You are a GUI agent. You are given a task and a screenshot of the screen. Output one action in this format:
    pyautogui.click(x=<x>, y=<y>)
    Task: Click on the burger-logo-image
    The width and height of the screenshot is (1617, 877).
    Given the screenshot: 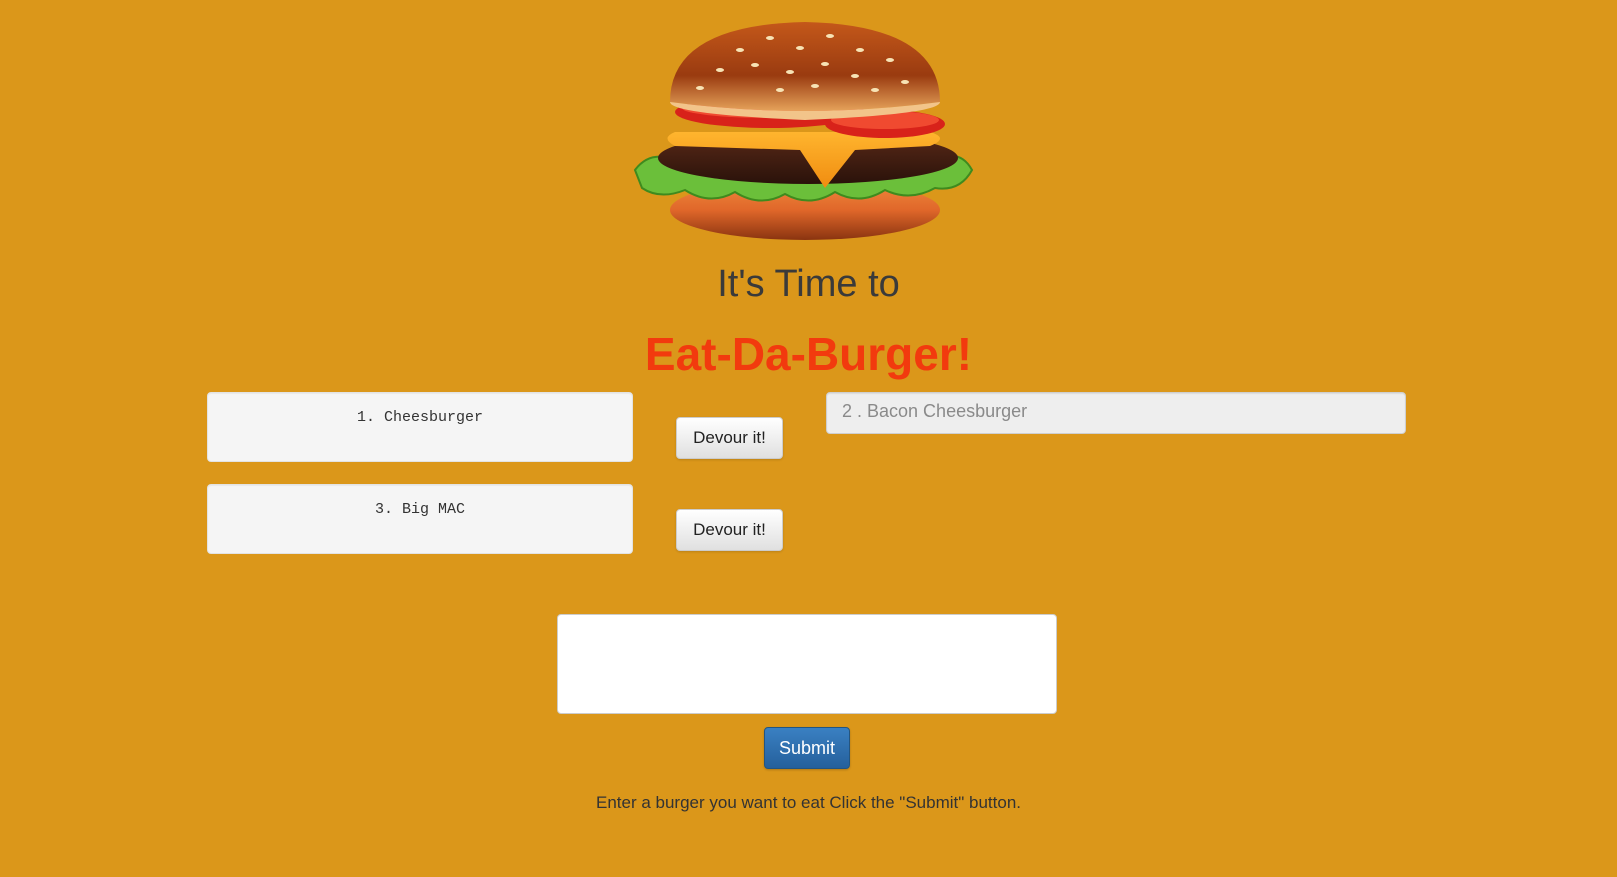 What is the action you would take?
    pyautogui.click(x=803, y=131)
    